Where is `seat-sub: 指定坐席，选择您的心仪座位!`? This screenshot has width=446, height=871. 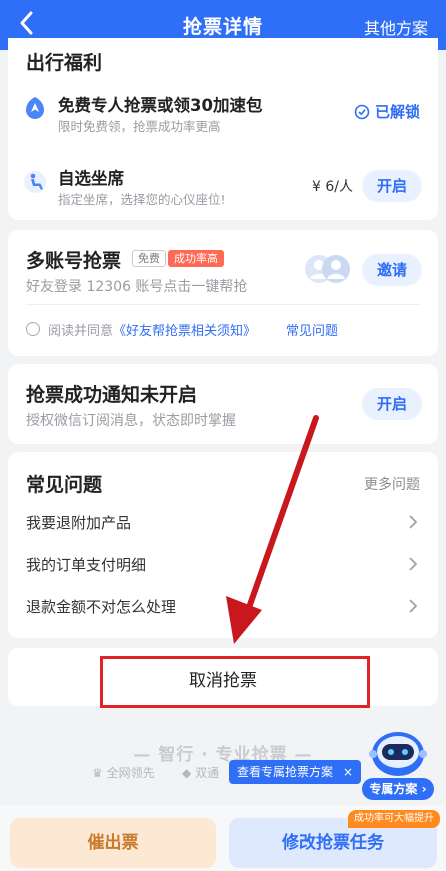
seat-sub: 指定坐席，选择您的心仪座位! is located at coordinates (142, 199).